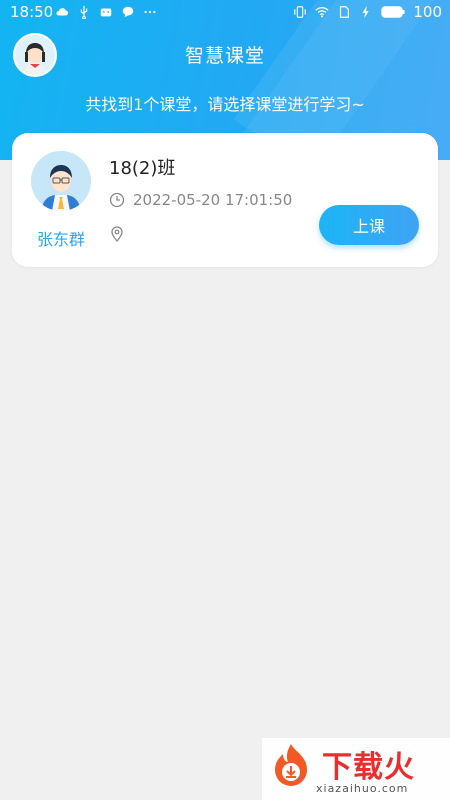  What do you see at coordinates (62, 12) in the screenshot?
I see `cloud-icon` at bounding box center [62, 12].